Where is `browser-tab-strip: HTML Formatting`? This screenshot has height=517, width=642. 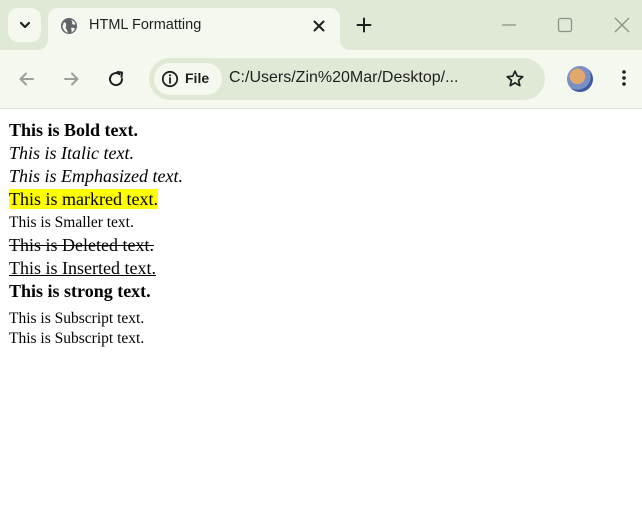
browser-tab-strip: HTML Formatting is located at coordinates (321, 25).